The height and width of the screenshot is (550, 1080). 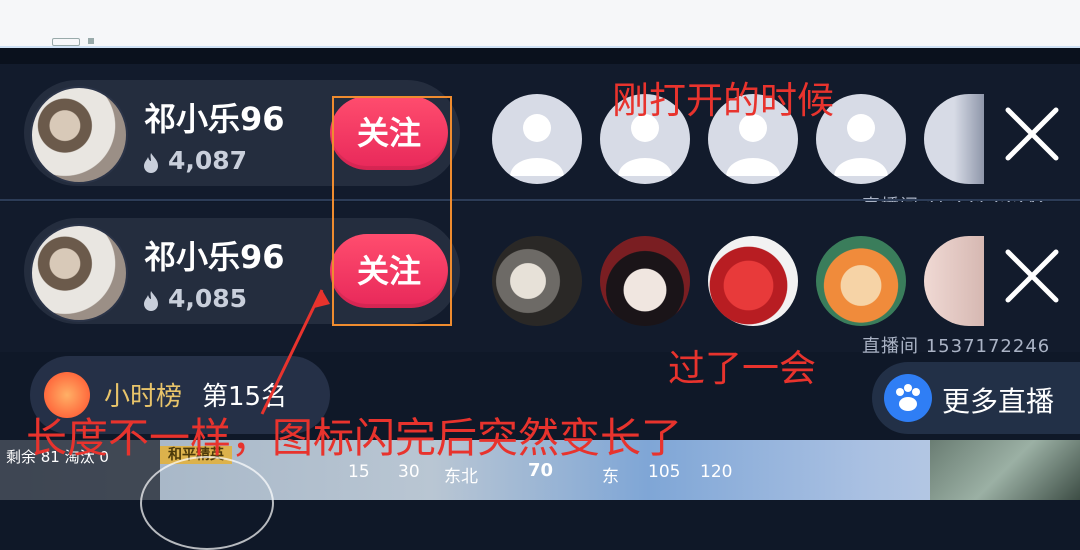 I want to click on annotation-later: 过了一会, so click(x=742, y=368).